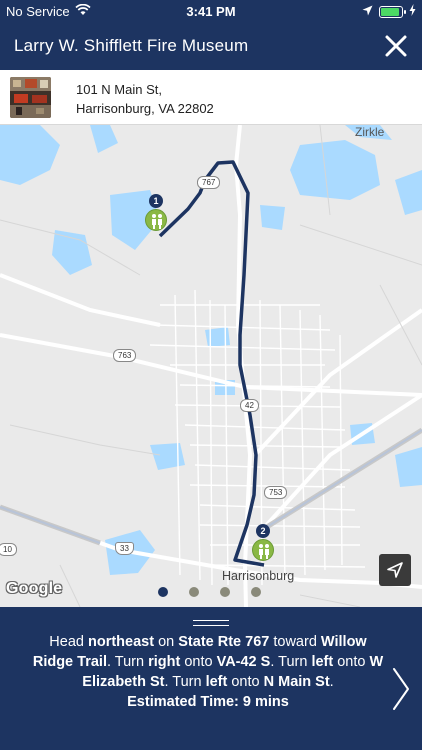  I want to click on dir-text-7: onto, so click(351, 662).